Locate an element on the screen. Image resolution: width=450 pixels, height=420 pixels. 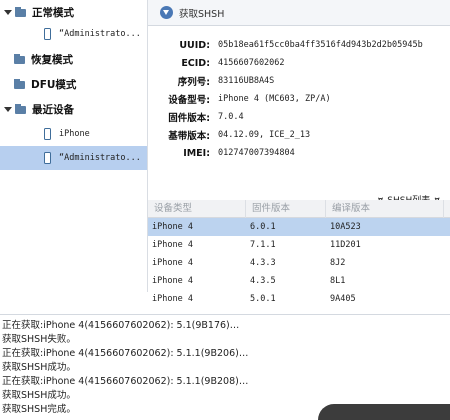
get-shsh-button: 获取SHSH is located at coordinates (192, 13).